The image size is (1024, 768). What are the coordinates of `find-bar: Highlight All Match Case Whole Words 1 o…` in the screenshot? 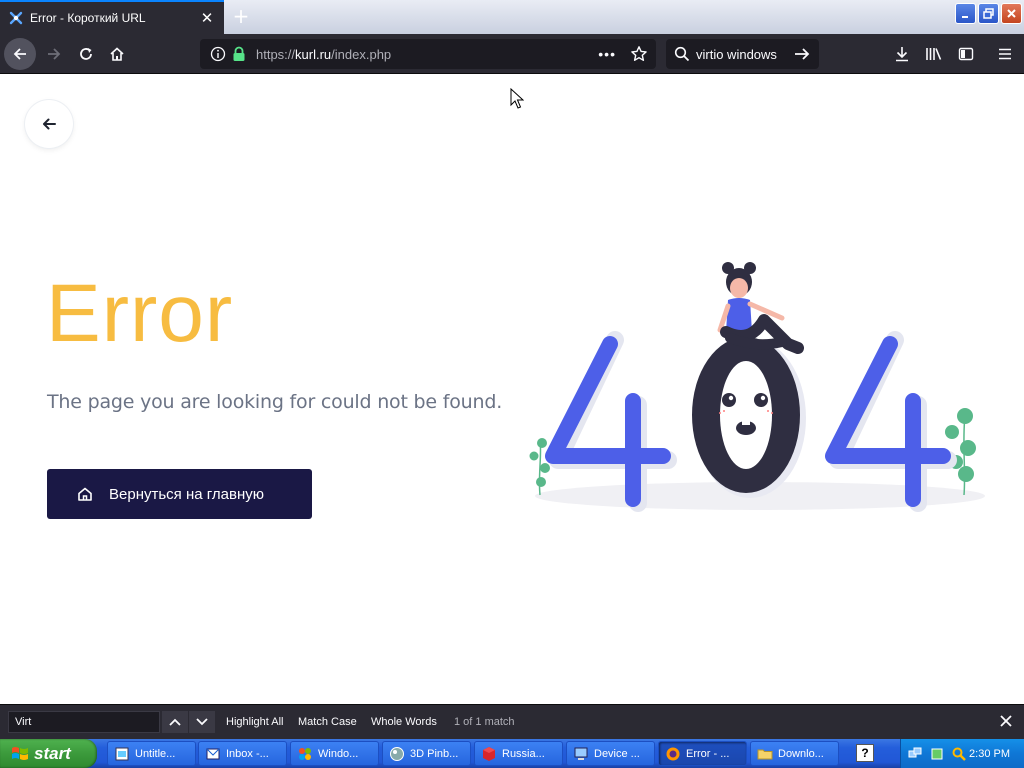 It's located at (512, 721).